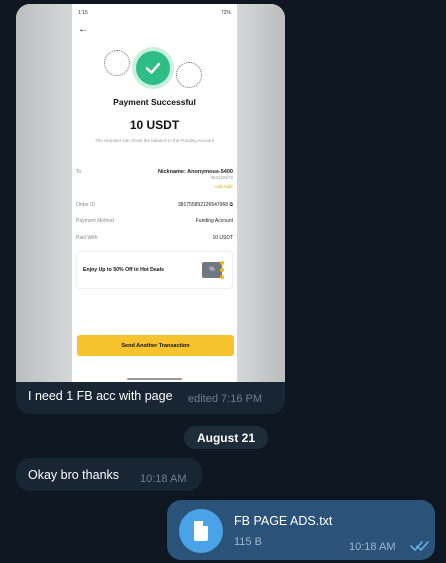 This screenshot has height=563, width=446. Describe the element at coordinates (283, 521) in the screenshot. I see `file-name: FB PAGE ADS.txt` at that location.